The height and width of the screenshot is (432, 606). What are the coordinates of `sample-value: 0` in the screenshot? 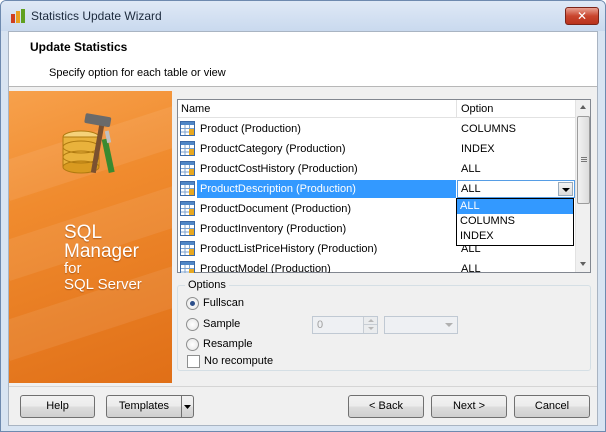 It's located at (320, 325).